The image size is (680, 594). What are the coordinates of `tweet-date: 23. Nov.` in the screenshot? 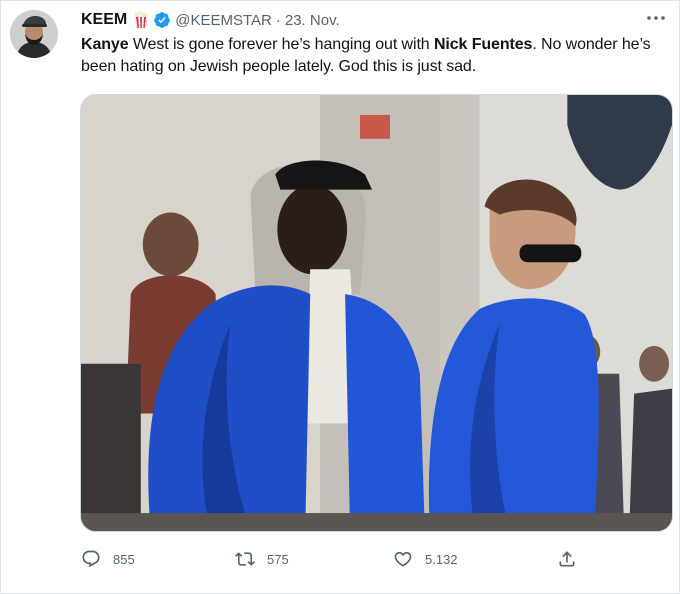 It's located at (312, 20).